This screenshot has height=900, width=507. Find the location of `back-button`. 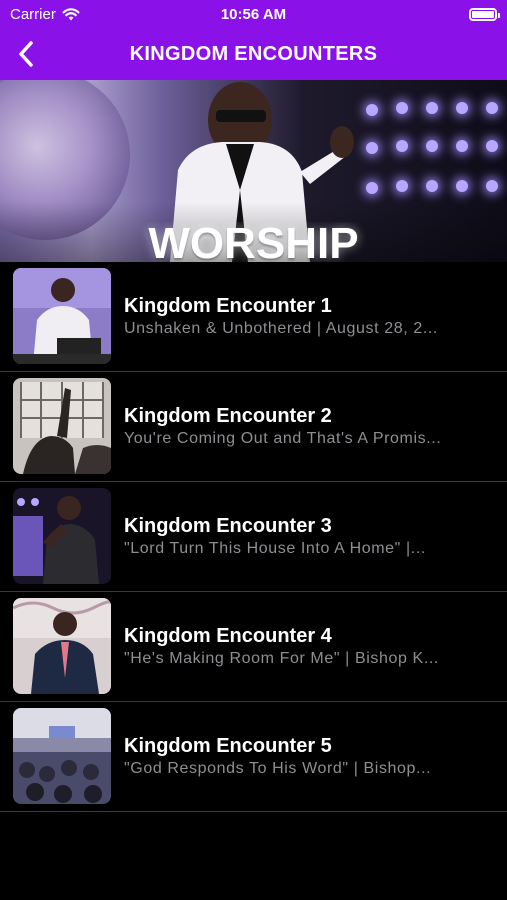

back-button is located at coordinates (26, 54).